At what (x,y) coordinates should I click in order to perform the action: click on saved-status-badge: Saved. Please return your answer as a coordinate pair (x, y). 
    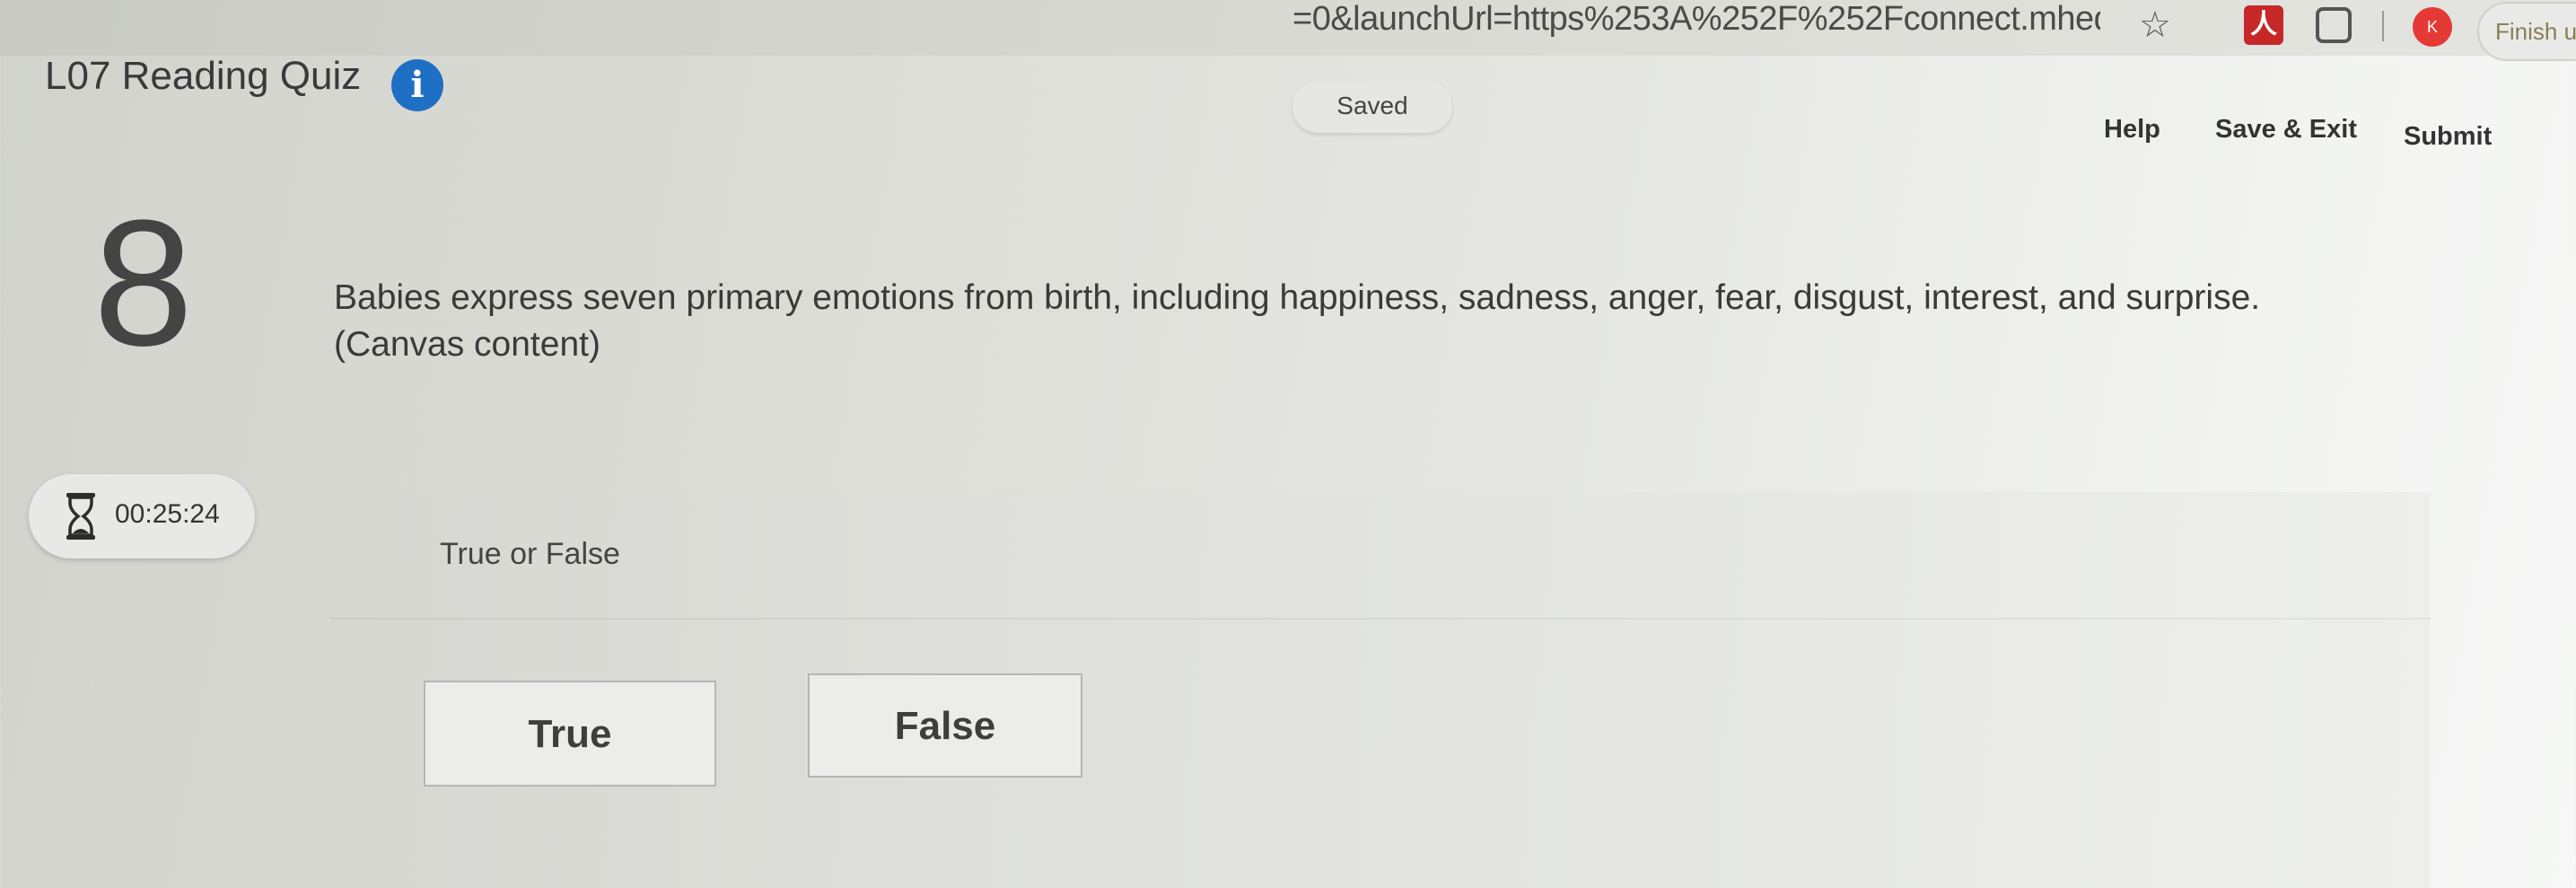
    Looking at the image, I should click on (1372, 107).